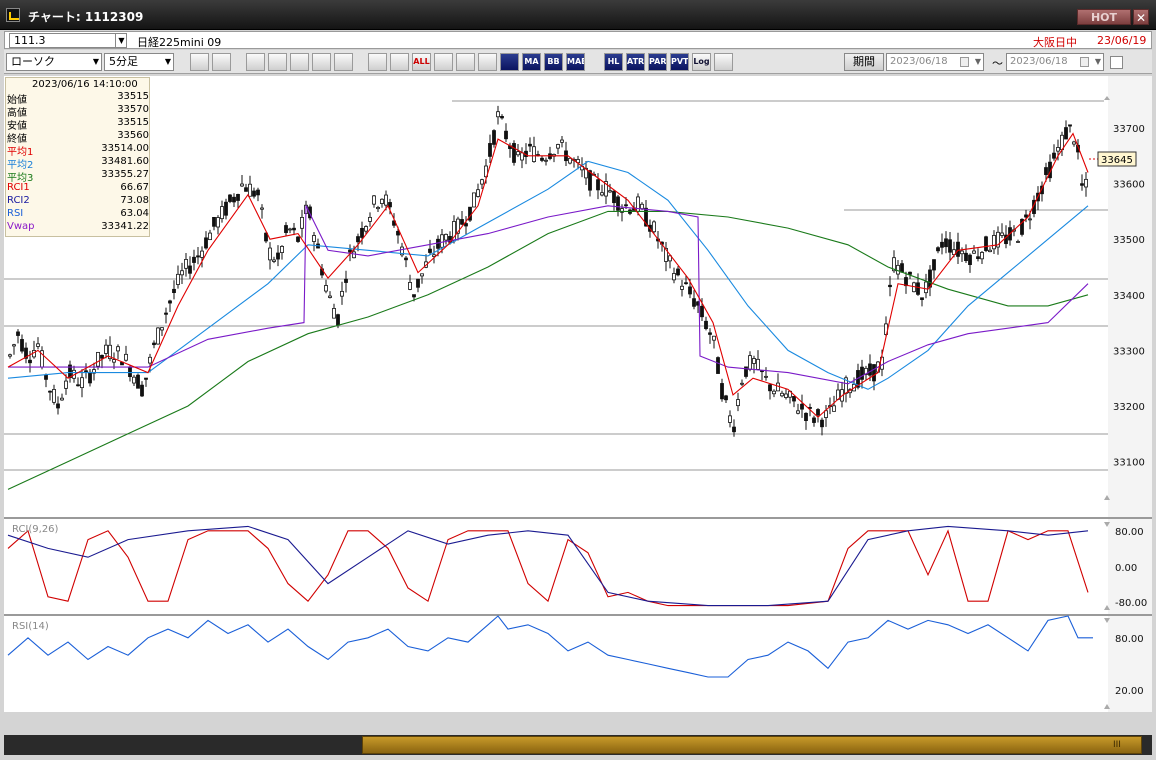 The height and width of the screenshot is (760, 1156). Describe the element at coordinates (18, 200) in the screenshot. I see `info-label: RCI2` at that location.